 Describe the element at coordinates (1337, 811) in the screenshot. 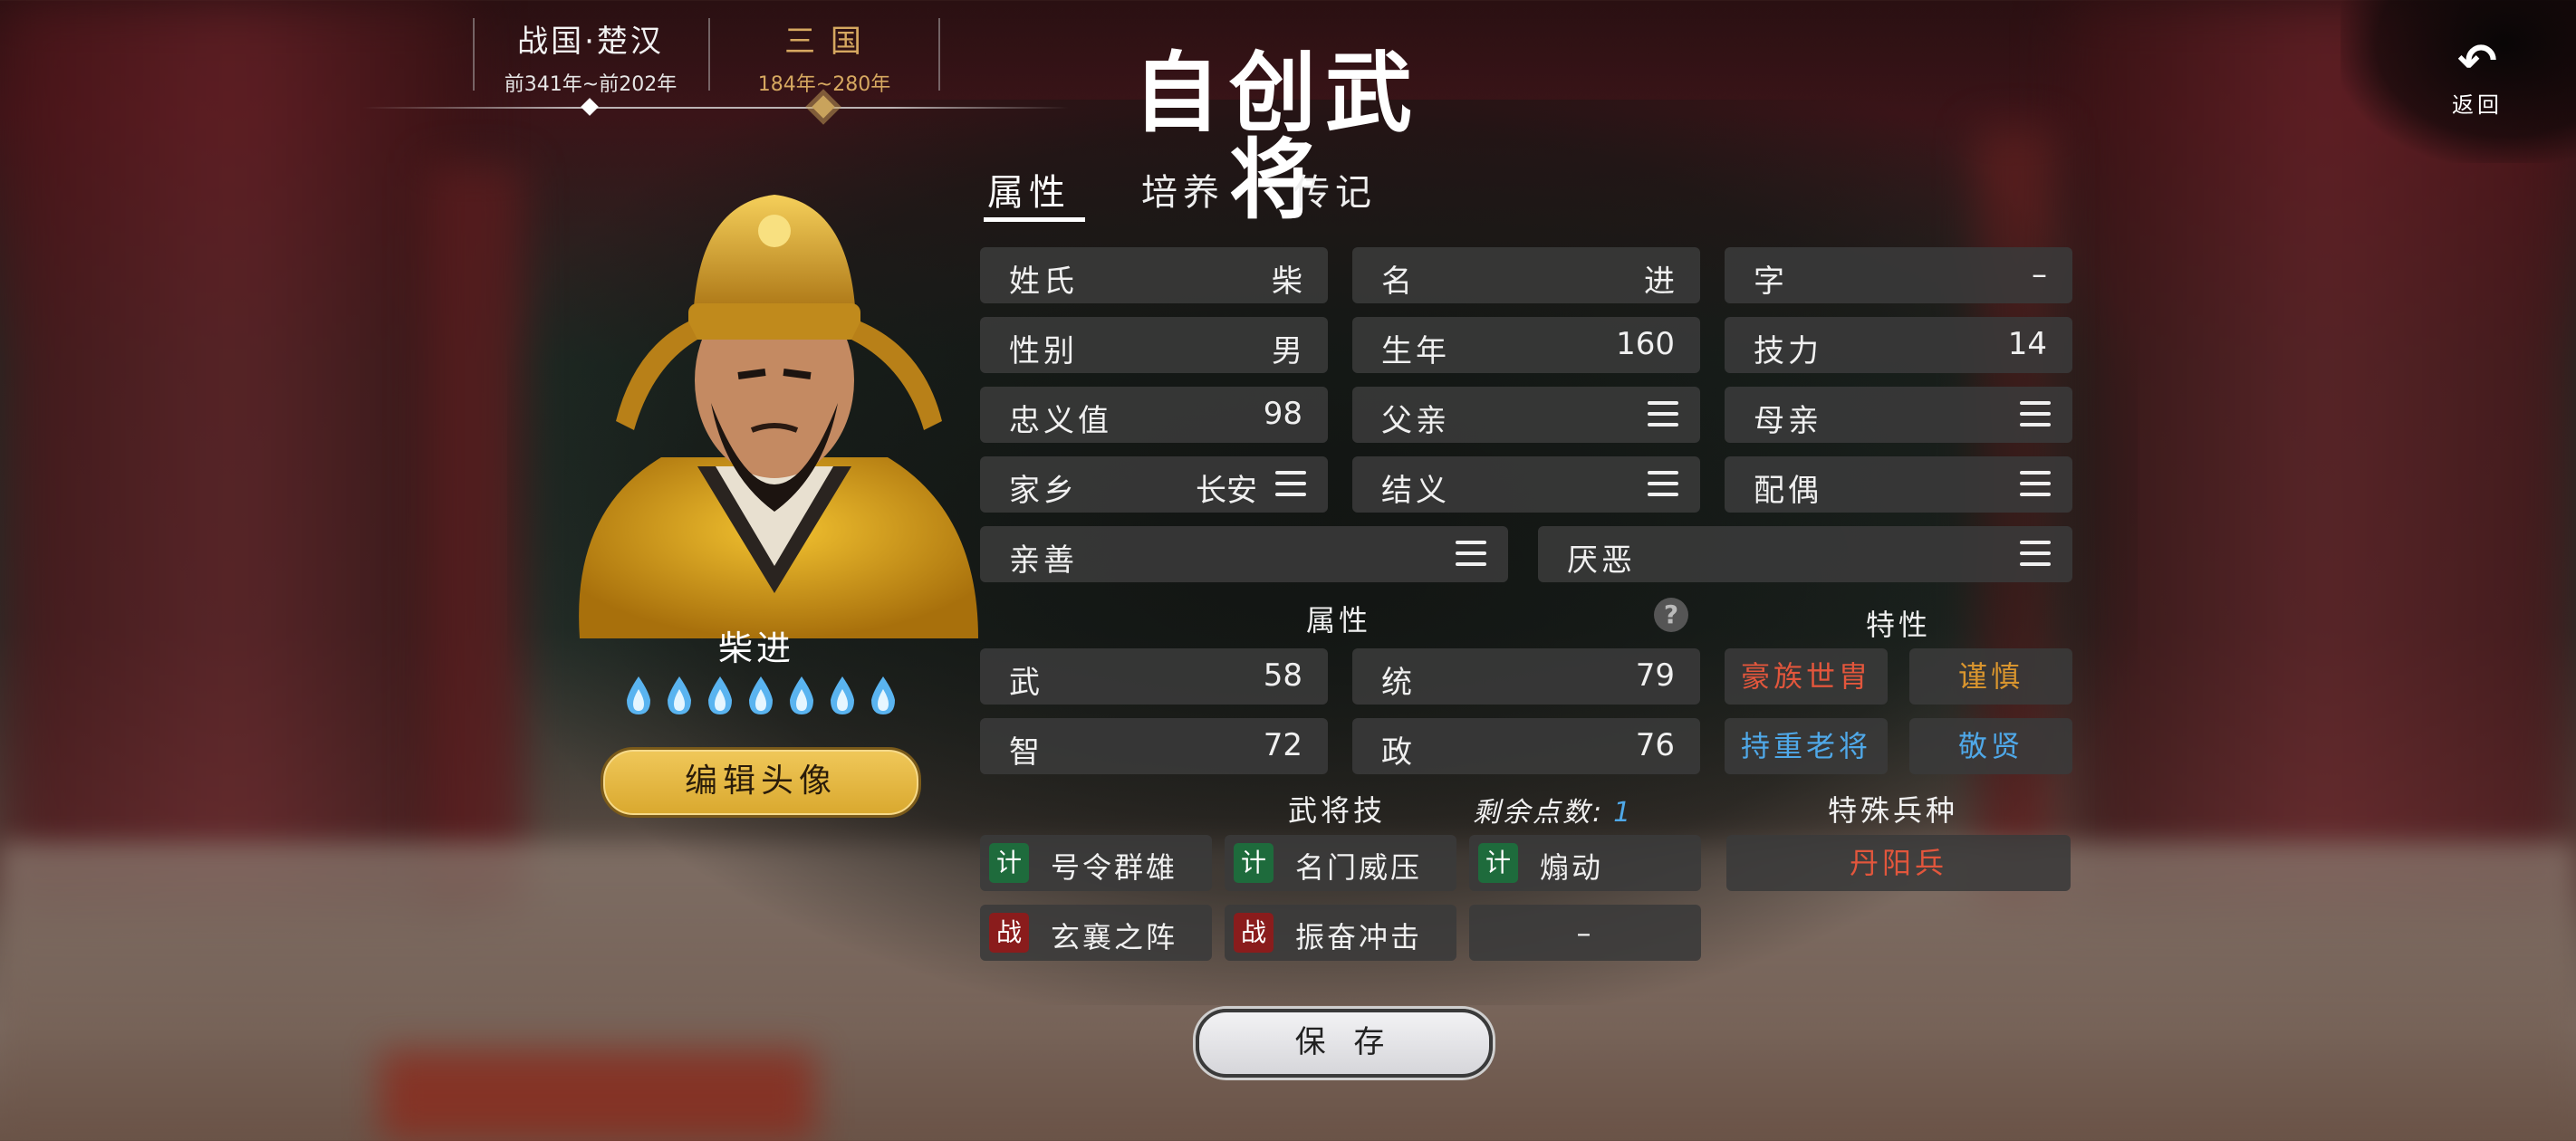

I see `skills-heading: 武将技` at that location.